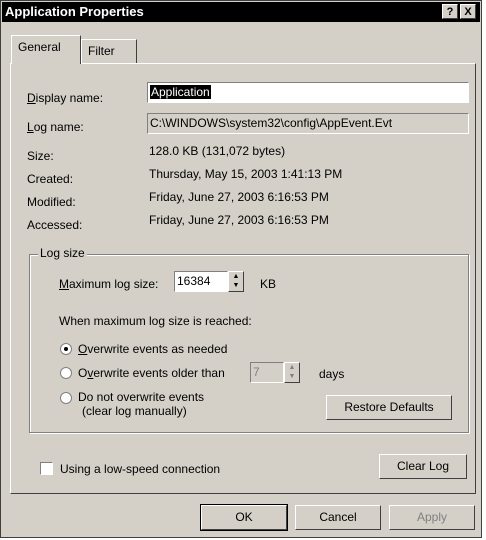  Describe the element at coordinates (246, 174) in the screenshot. I see `created-value: Thursday, May 15, 2003 1:41:13 PM` at that location.